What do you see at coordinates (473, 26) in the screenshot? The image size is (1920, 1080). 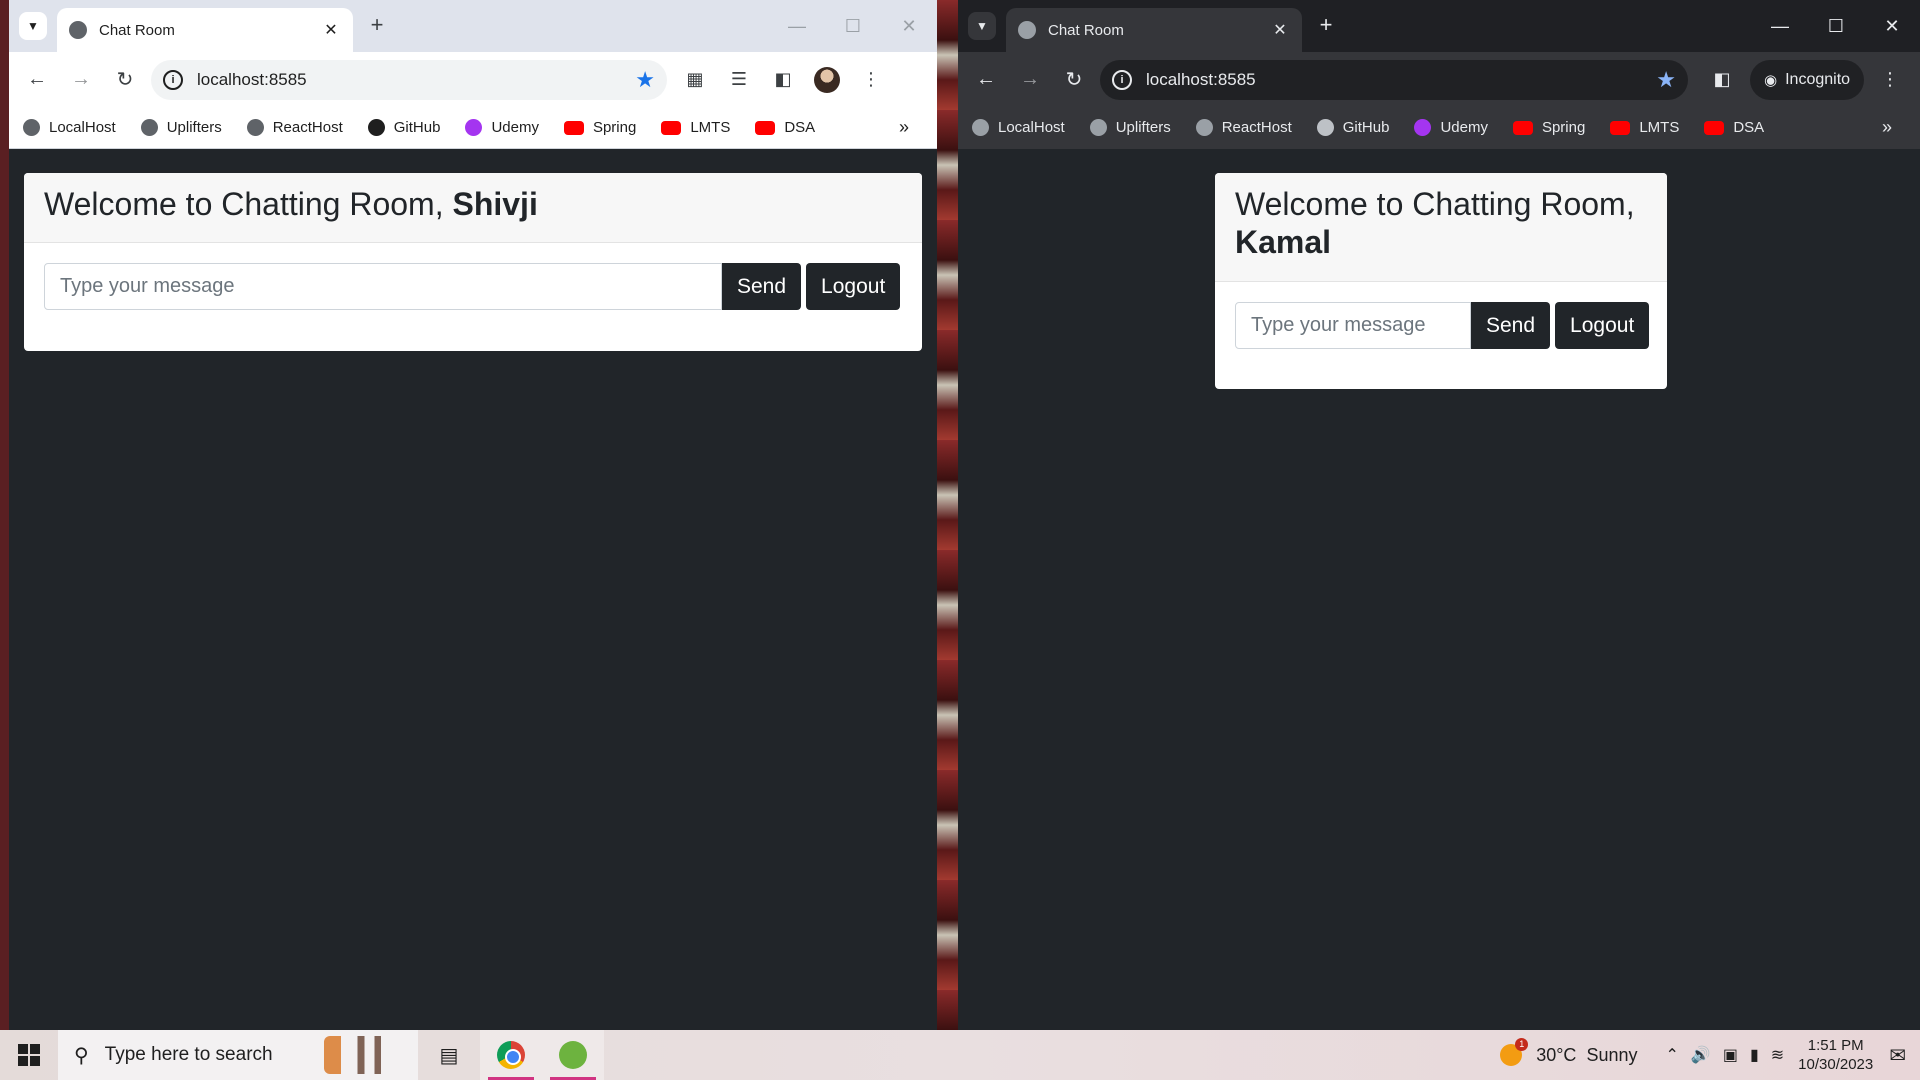 I see `title-bar: ▼ Chat Room ✕ + — ☐ ✕` at bounding box center [473, 26].